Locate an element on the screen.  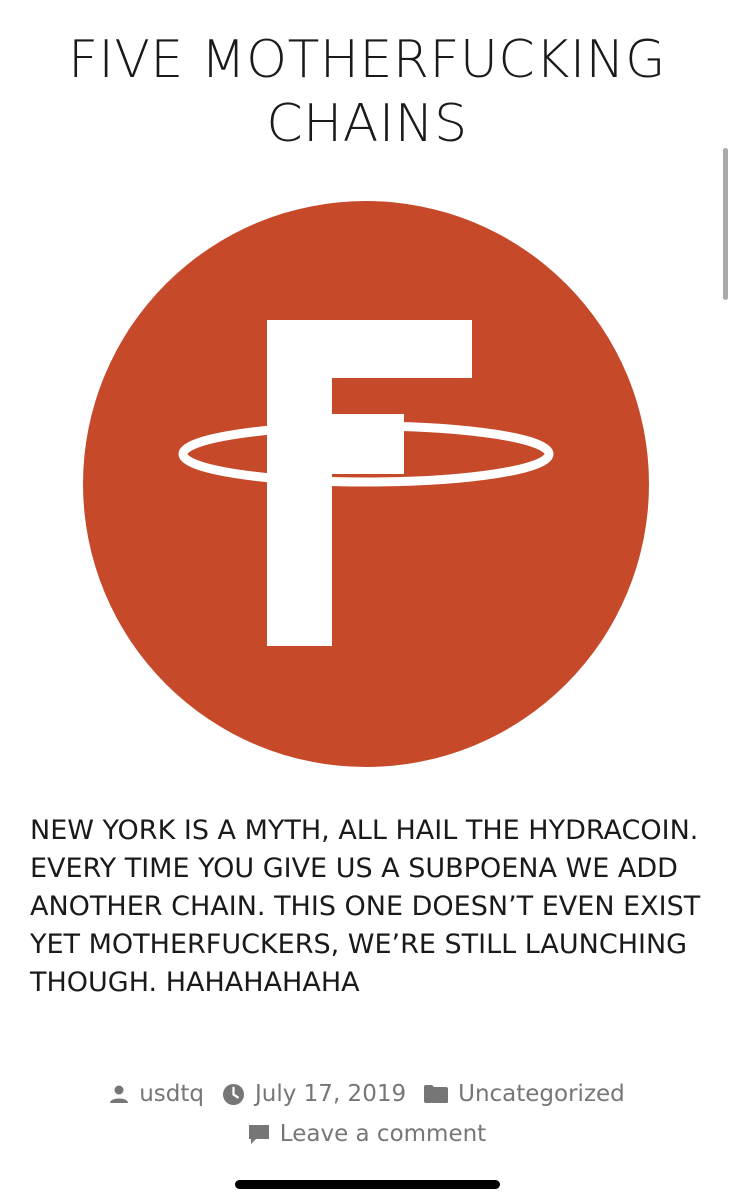
post-meta-comments: Leave a comment is located at coordinates (367, 1134).